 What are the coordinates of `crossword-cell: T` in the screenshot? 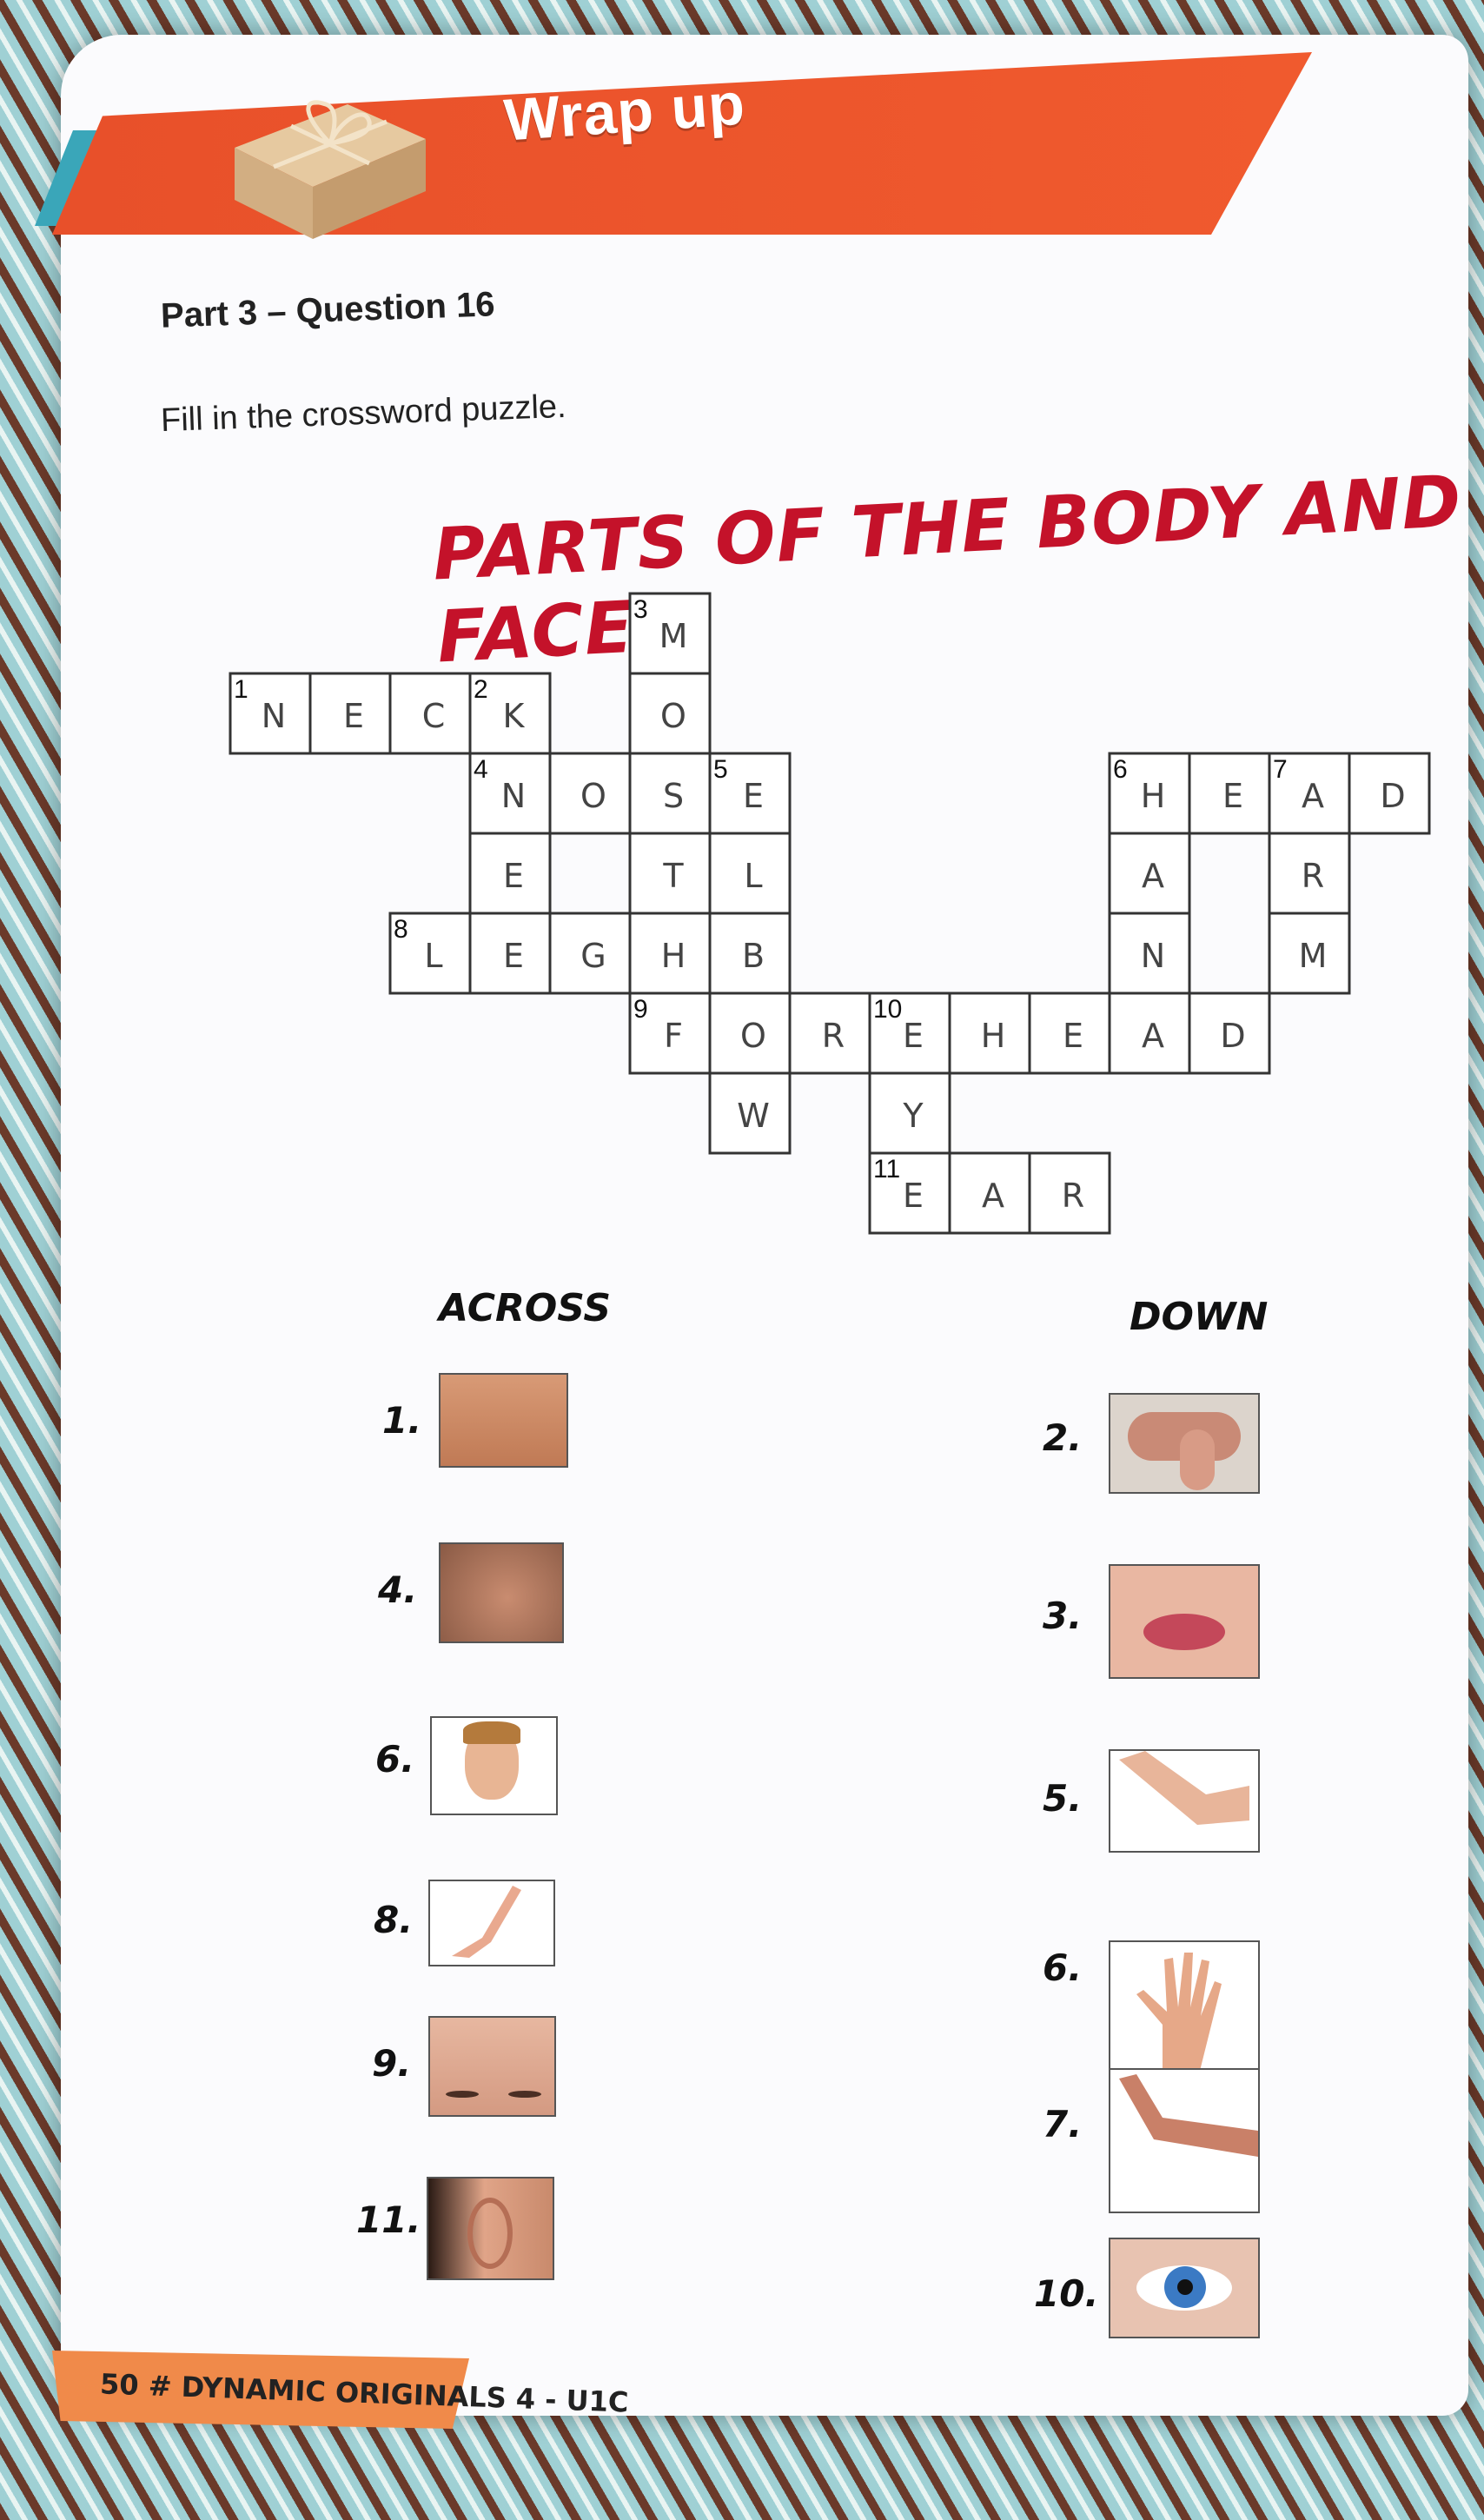 It's located at (670, 873).